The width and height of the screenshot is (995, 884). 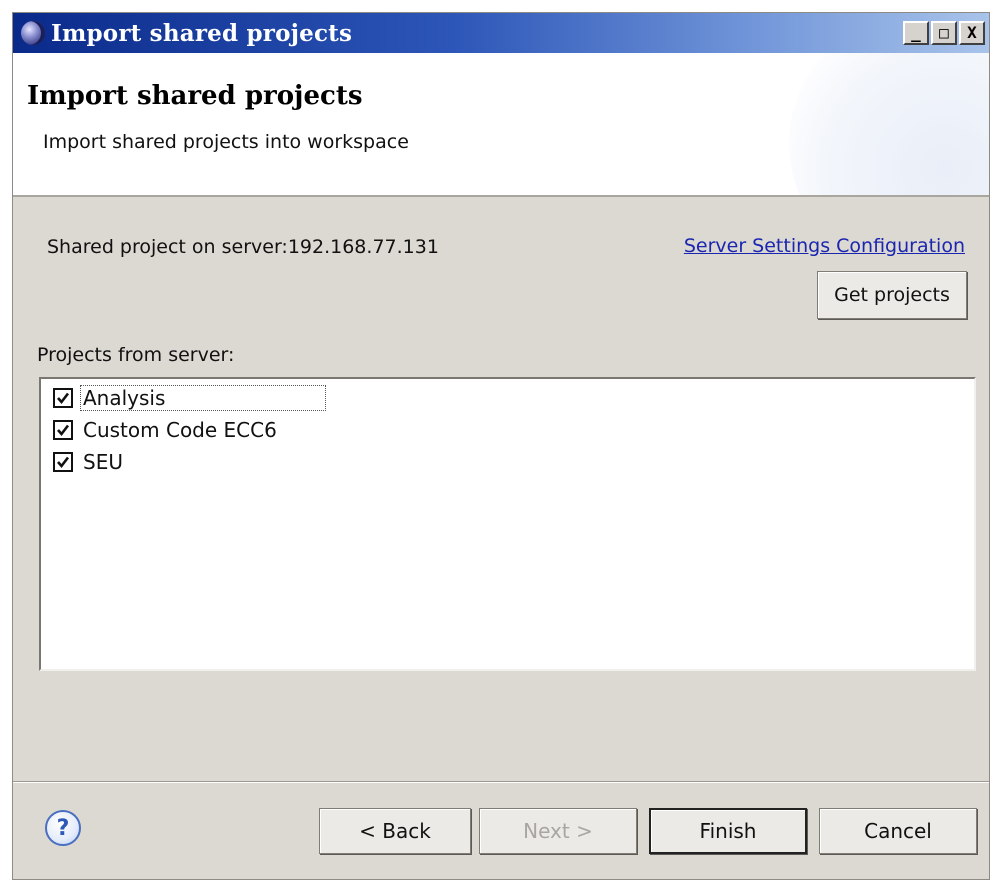 What do you see at coordinates (898, 831) in the screenshot?
I see `cancel-button: Cancel` at bounding box center [898, 831].